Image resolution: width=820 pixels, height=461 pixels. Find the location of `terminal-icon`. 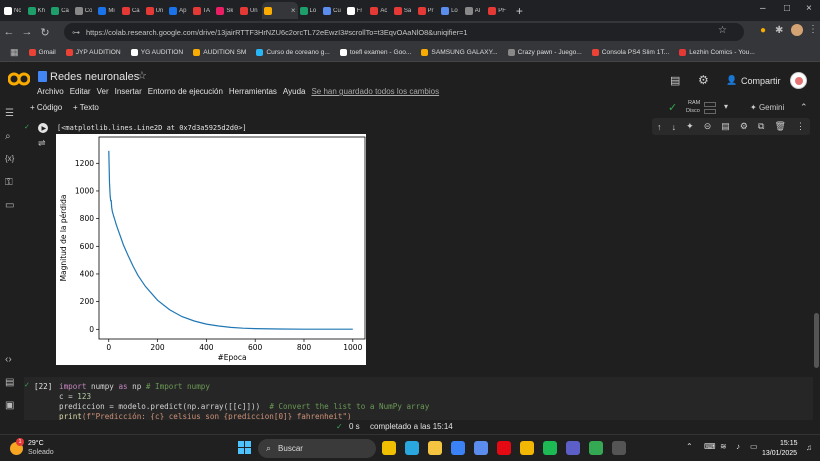

terminal-icon is located at coordinates (619, 448).